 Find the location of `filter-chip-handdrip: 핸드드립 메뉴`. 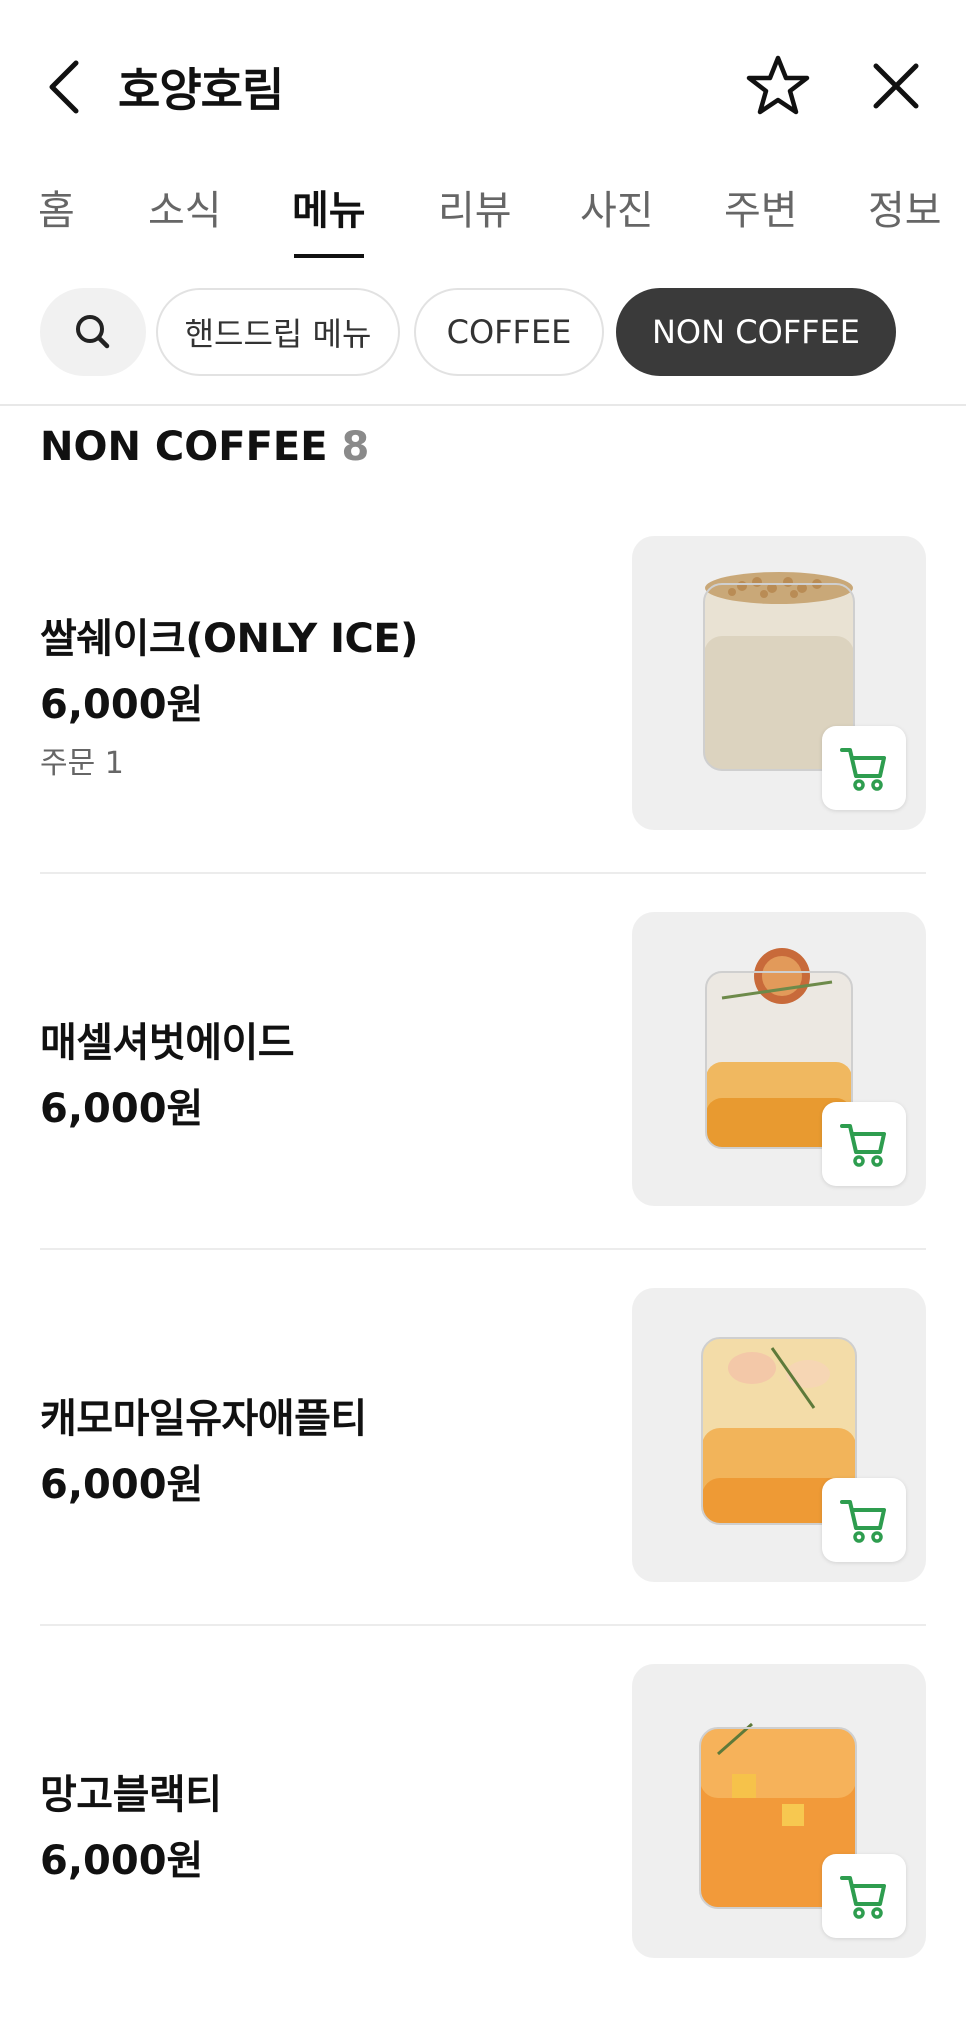

filter-chip-handdrip: 핸드드립 메뉴 is located at coordinates (278, 332).